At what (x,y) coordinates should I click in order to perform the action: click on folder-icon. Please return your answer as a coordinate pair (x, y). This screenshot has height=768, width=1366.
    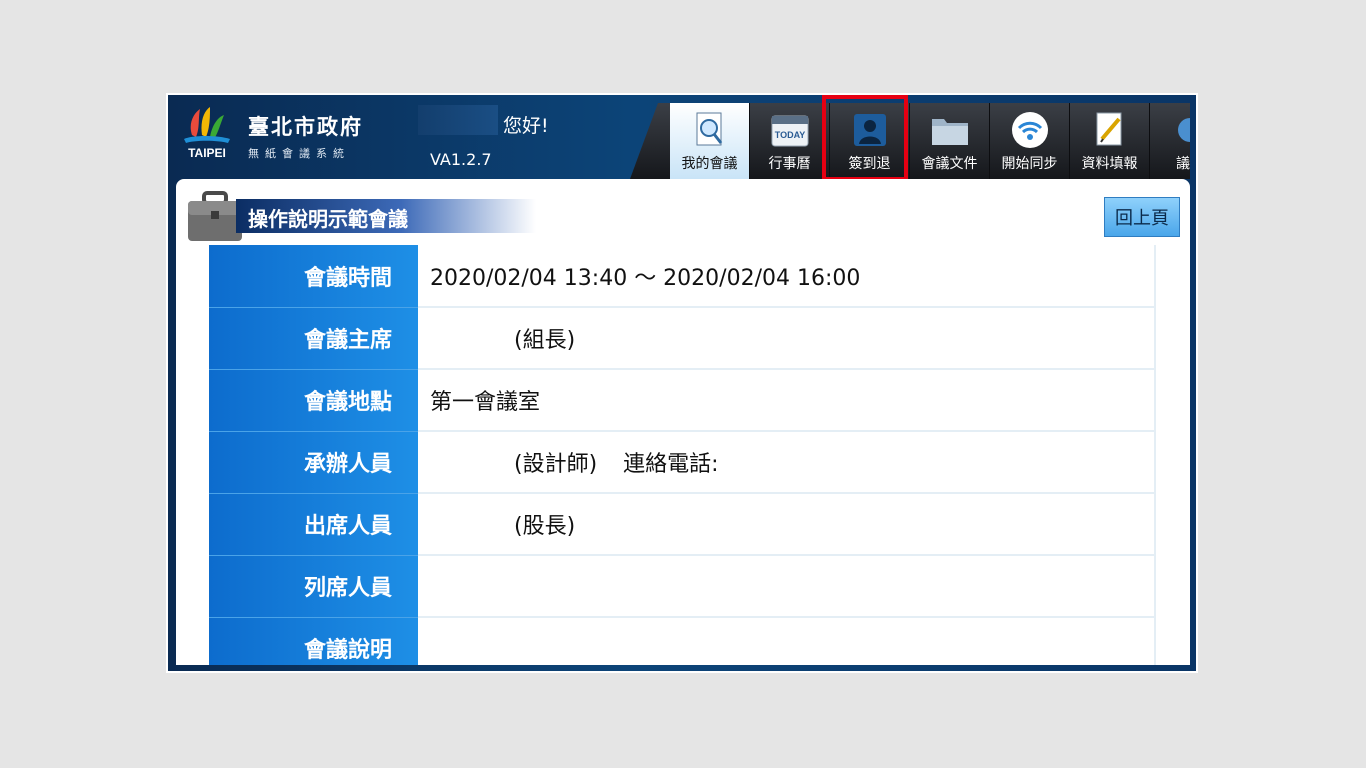
    Looking at the image, I should click on (950, 130).